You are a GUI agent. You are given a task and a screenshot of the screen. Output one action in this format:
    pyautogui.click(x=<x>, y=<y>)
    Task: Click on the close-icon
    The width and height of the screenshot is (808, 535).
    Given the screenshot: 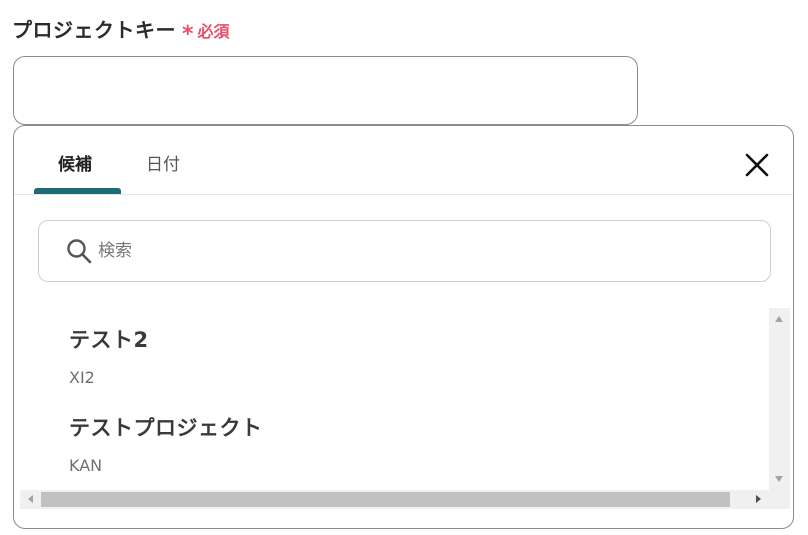 What is the action you would take?
    pyautogui.click(x=757, y=165)
    